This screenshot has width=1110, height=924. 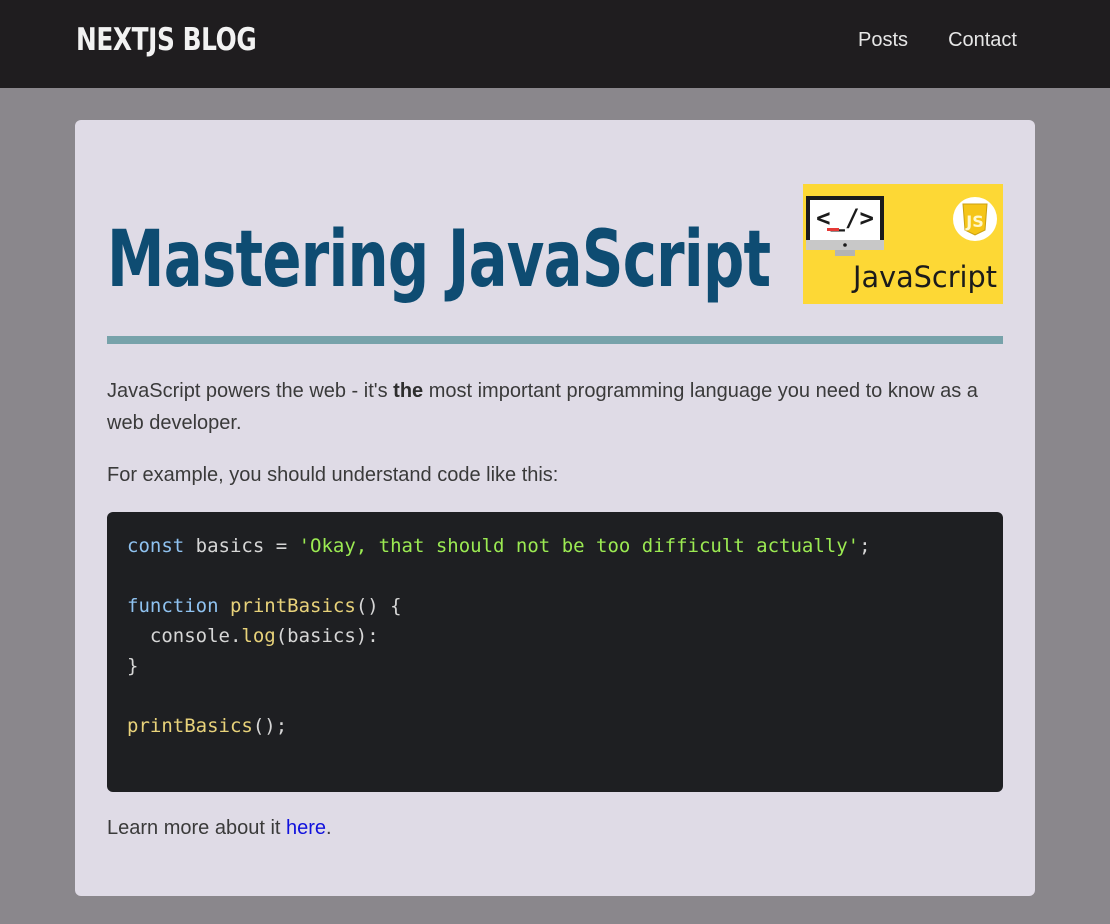 I want to click on js-badge-text: JS, so click(x=974, y=221).